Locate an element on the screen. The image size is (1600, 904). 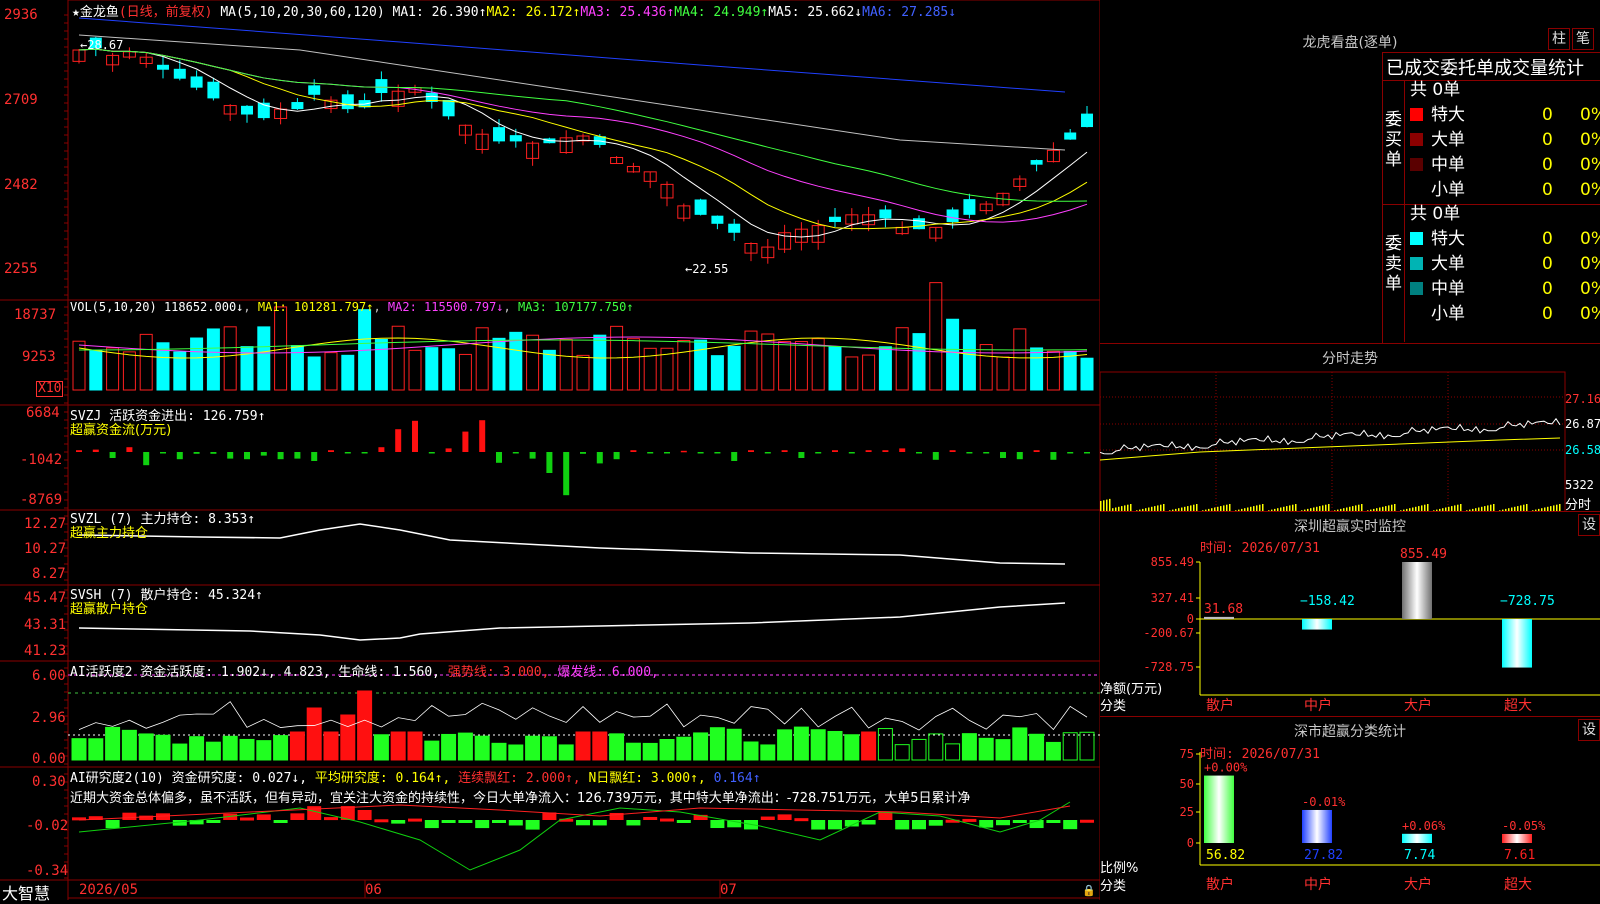
net-axis-tick: 855.49 is located at coordinates (1172, 562).